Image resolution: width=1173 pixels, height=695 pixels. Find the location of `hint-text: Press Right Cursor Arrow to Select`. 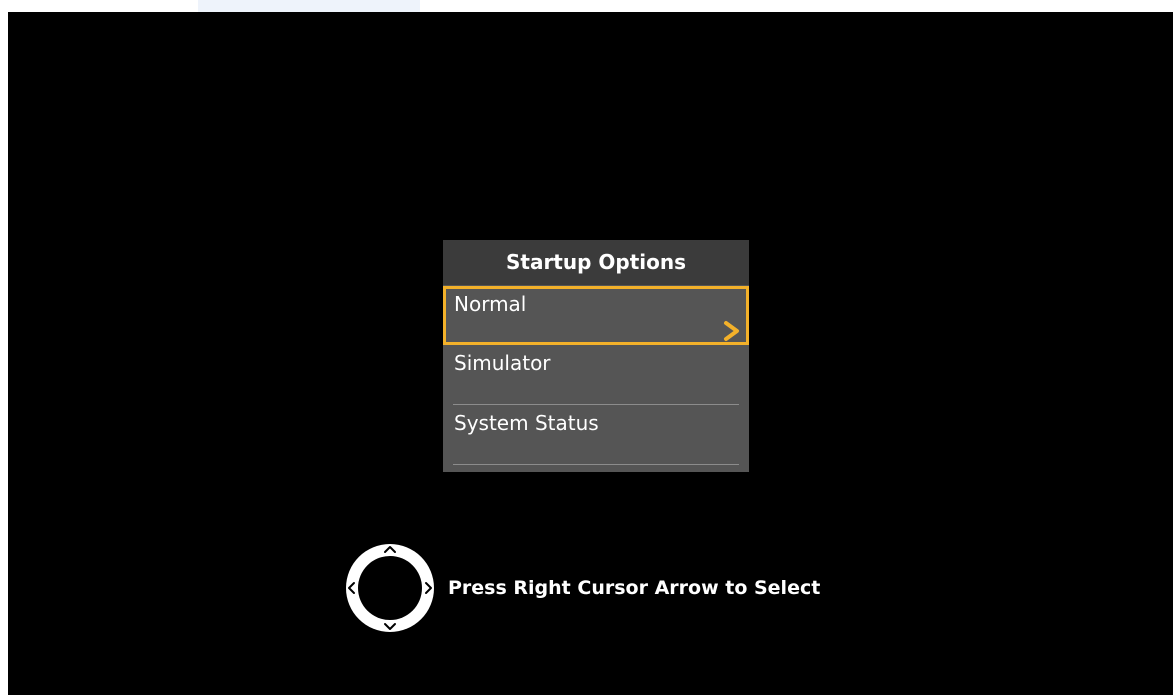

hint-text: Press Right Cursor Arrow to Select is located at coordinates (634, 588).